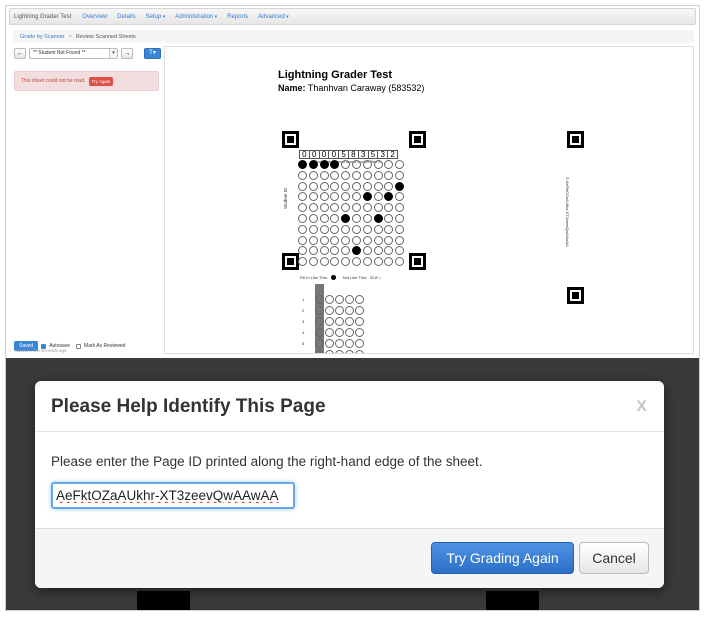  Describe the element at coordinates (392, 154) in the screenshot. I see `student-id-digit: 2` at that location.